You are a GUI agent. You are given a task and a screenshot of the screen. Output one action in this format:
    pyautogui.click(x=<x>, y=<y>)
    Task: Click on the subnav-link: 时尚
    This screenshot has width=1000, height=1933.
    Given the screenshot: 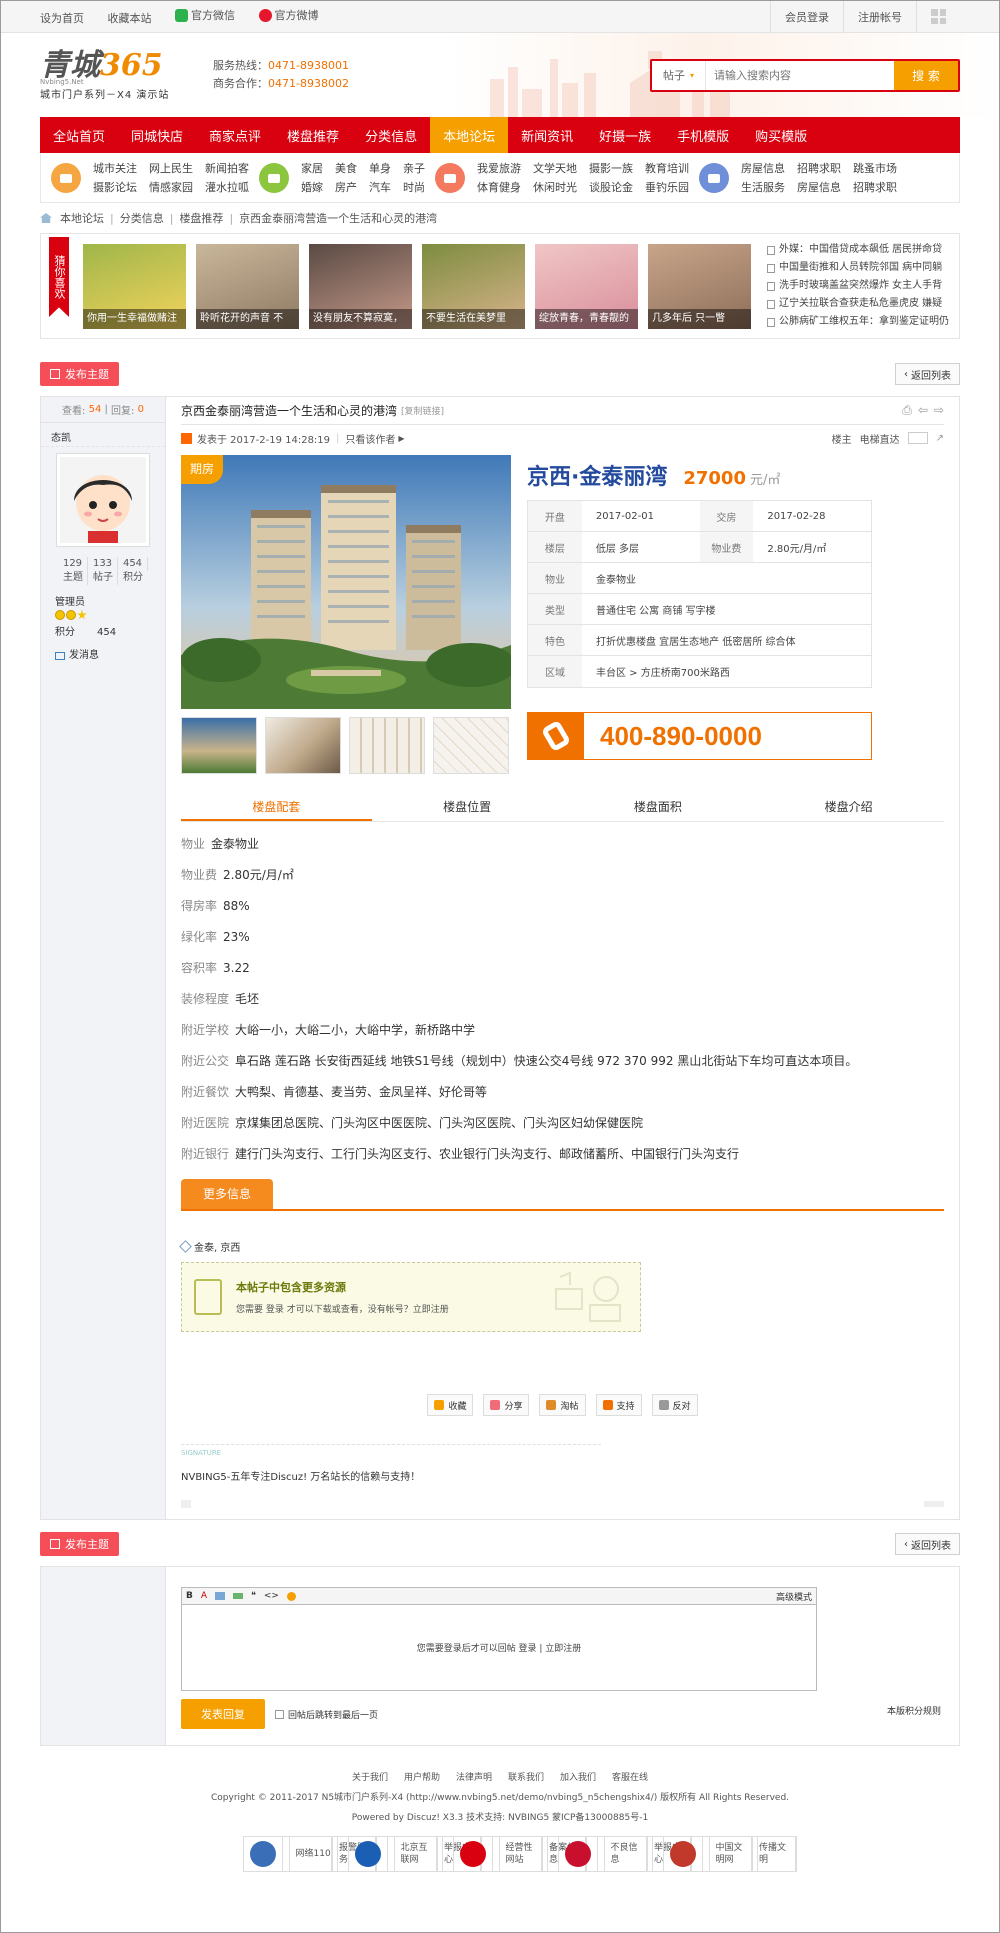 What is the action you would take?
    pyautogui.click(x=414, y=187)
    